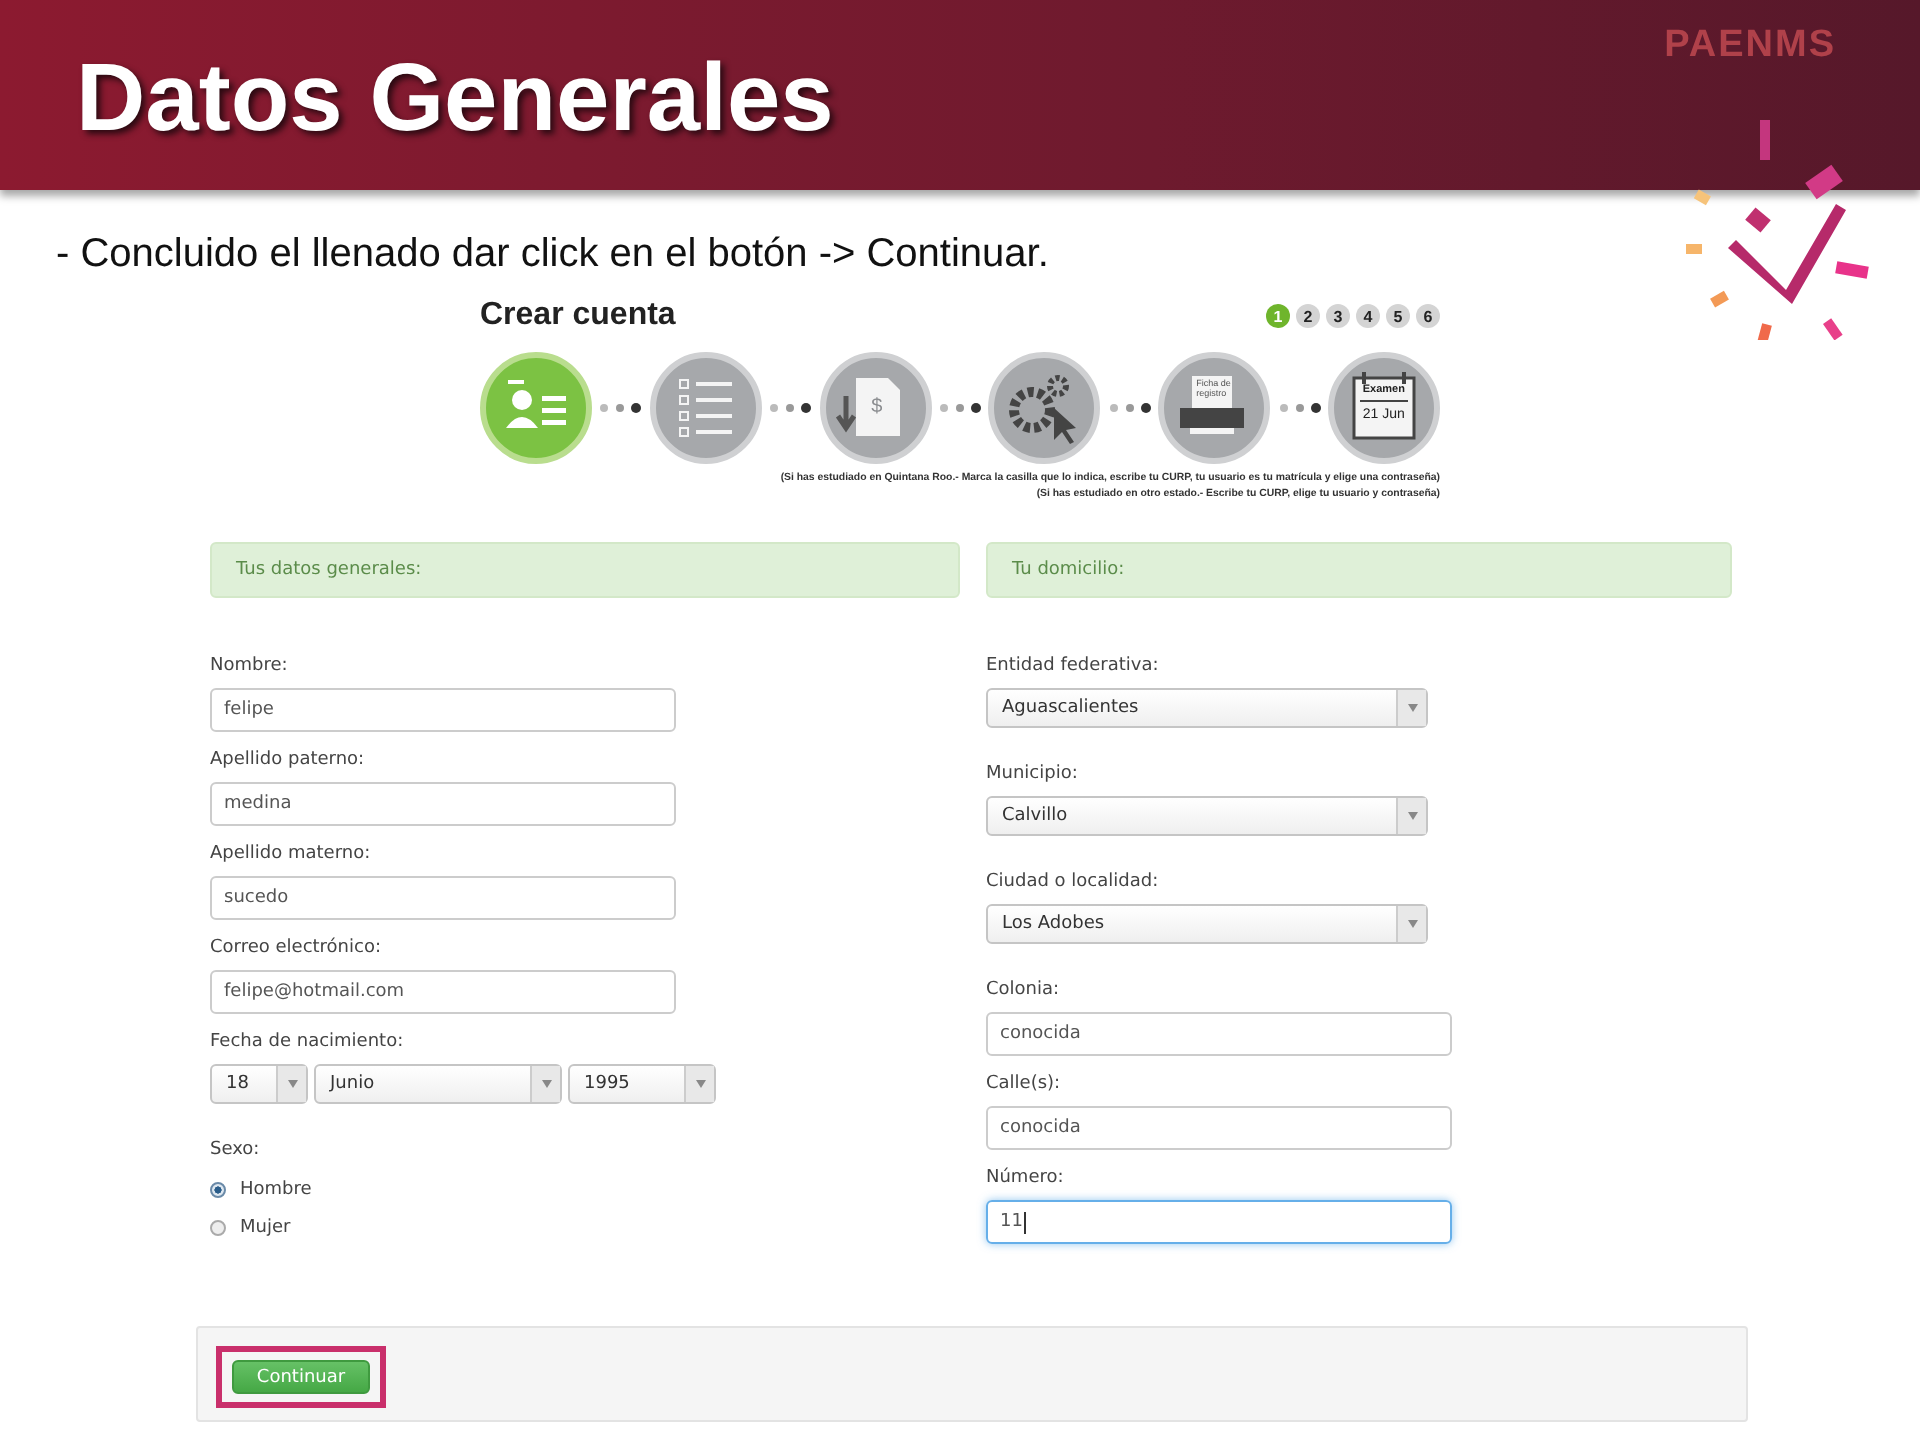 The image size is (1920, 1440). I want to click on step-number: 5, so click(1398, 316).